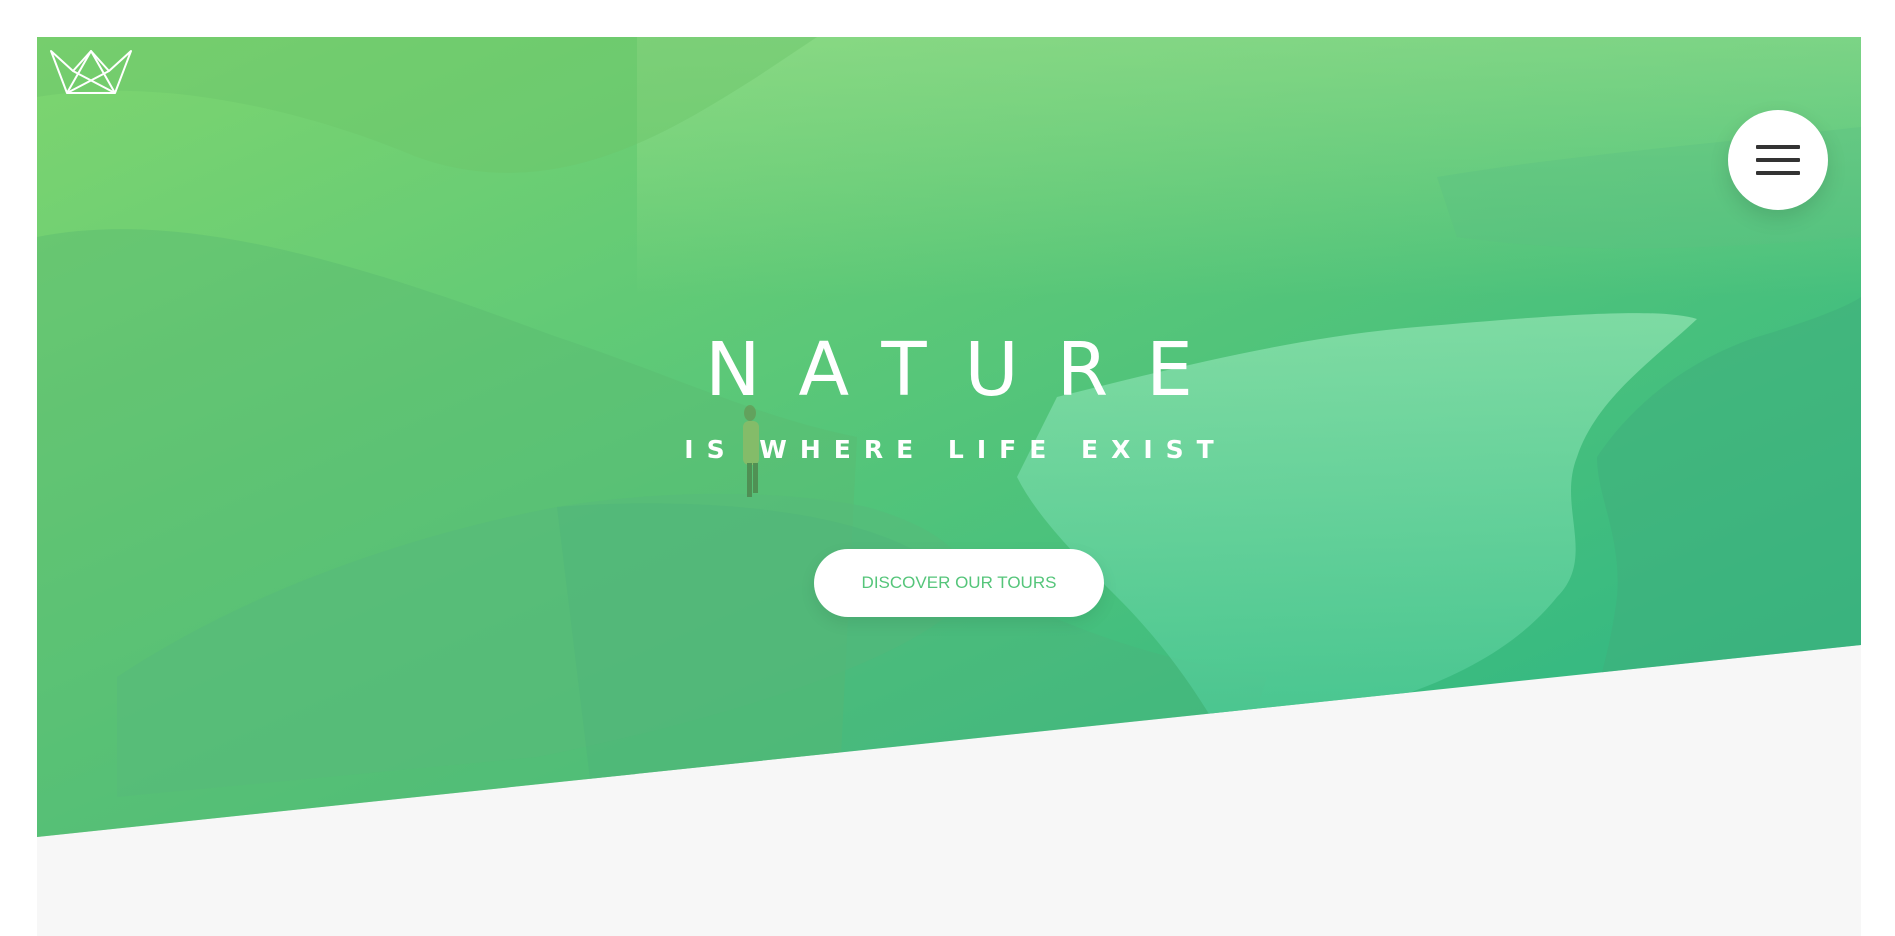 The image size is (1895, 936). Describe the element at coordinates (91, 72) in the screenshot. I see `crown-logo-icon` at that location.